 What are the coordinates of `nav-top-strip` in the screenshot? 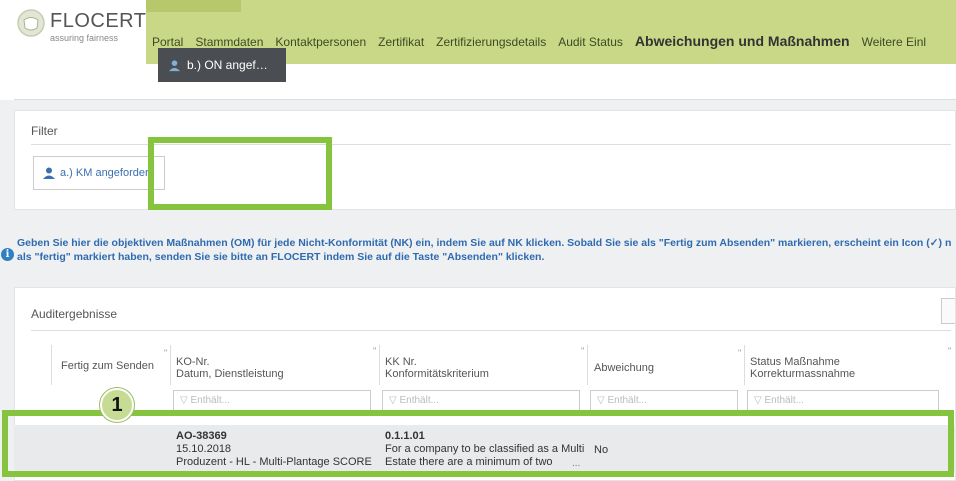 It's located at (193, 6).